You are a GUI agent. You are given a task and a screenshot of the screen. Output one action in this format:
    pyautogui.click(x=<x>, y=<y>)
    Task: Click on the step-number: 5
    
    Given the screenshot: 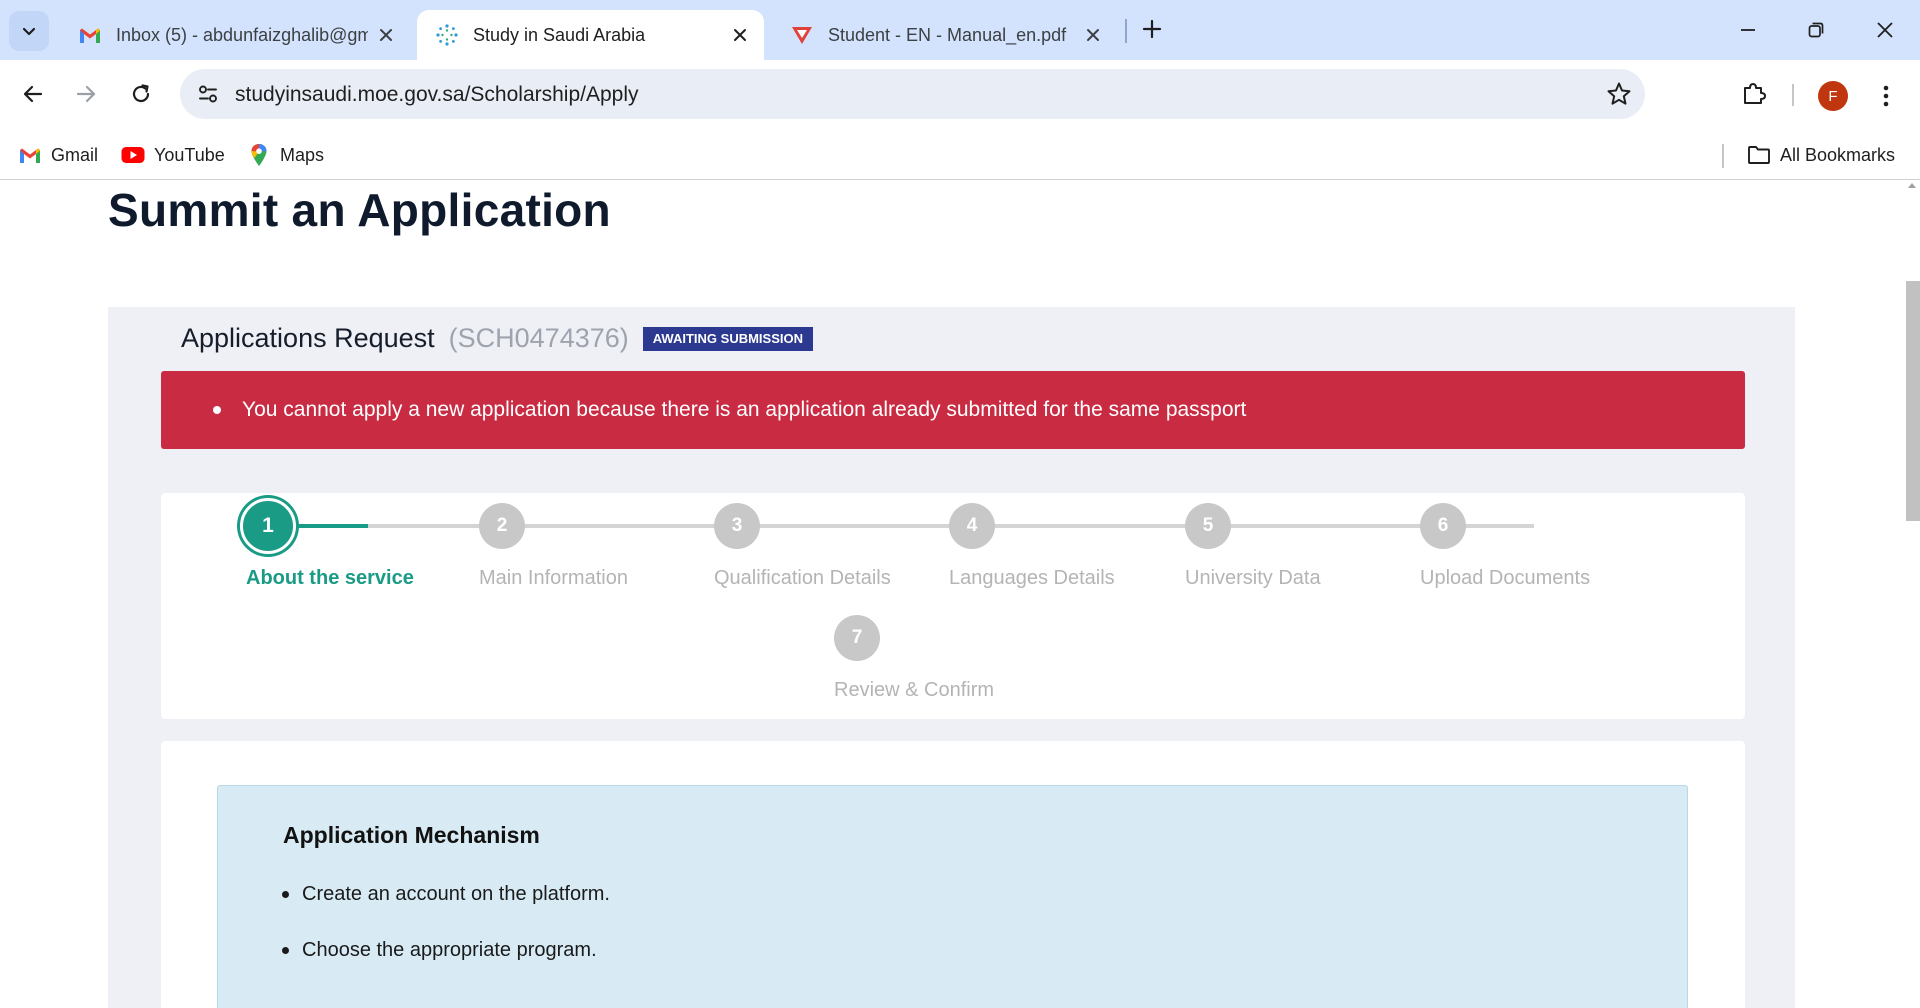 What is the action you would take?
    pyautogui.click(x=1208, y=526)
    